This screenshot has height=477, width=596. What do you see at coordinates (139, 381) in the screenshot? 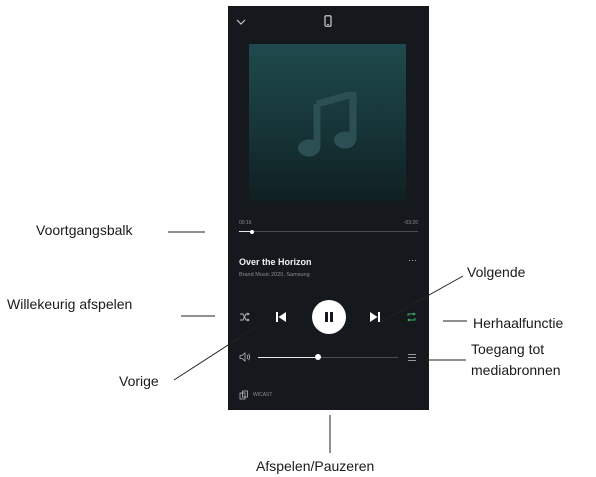
I see `callout-previous: Vorige` at bounding box center [139, 381].